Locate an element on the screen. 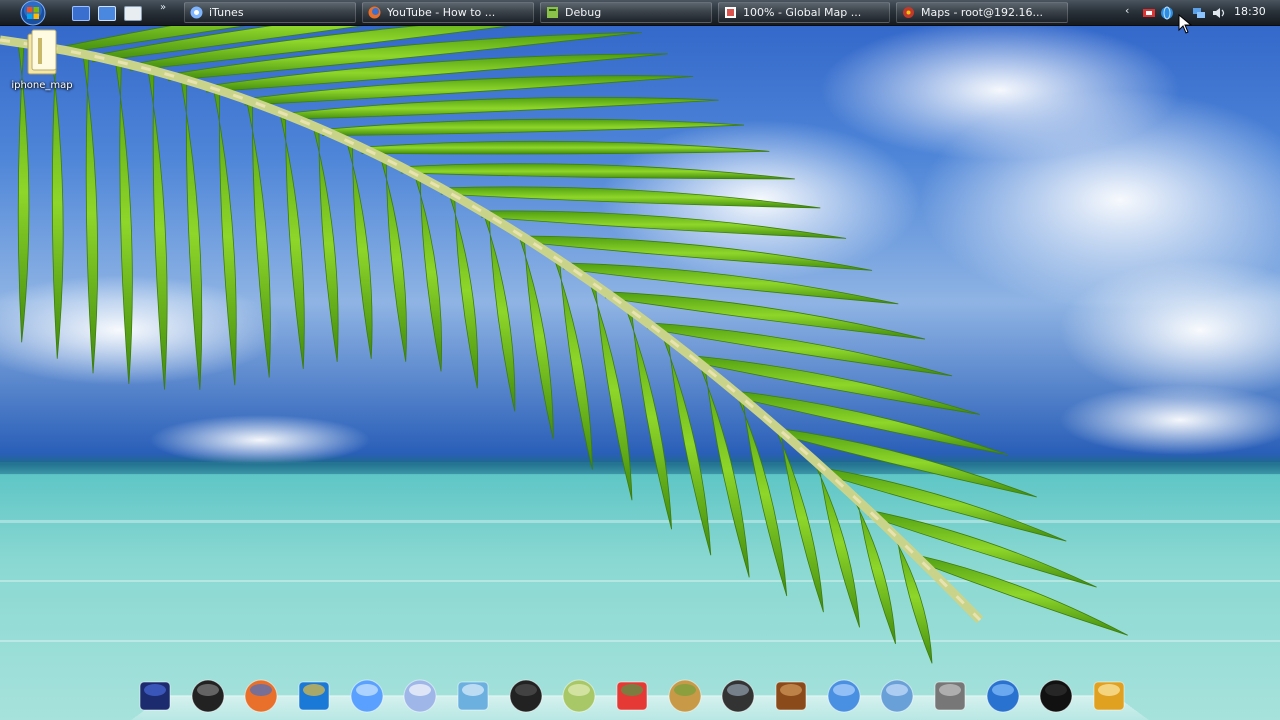 This screenshot has width=1280, height=720. dock-item-firefox is located at coordinates (261, 696).